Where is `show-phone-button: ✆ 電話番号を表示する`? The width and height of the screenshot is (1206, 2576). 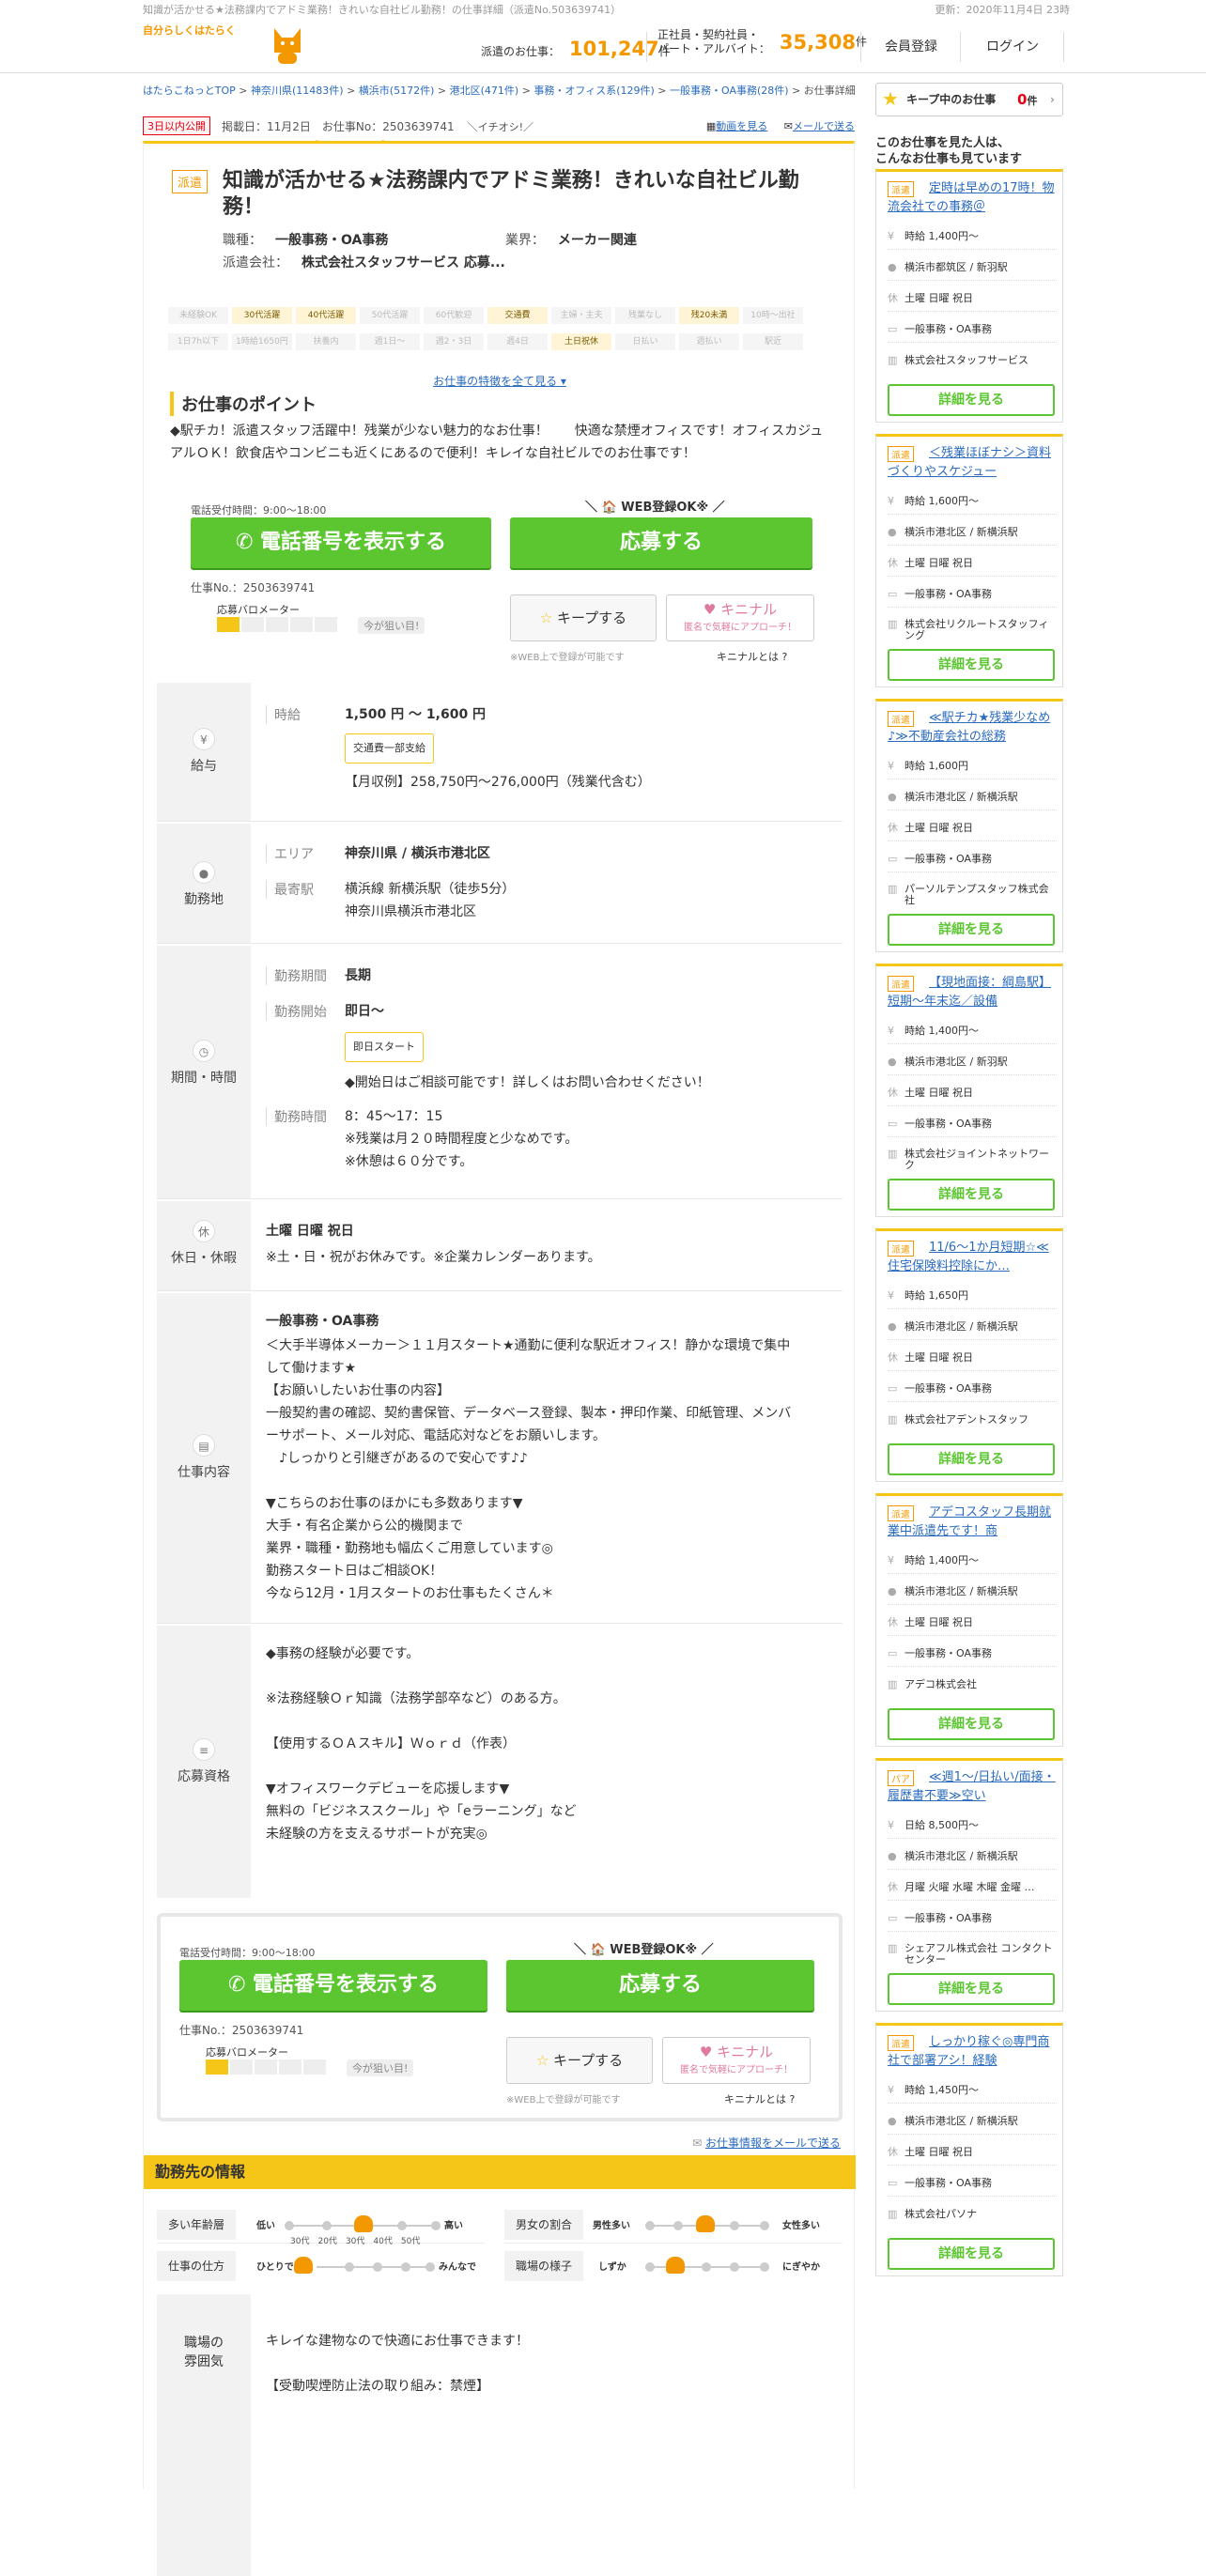
show-phone-button: ✆ 電話番号を表示する is located at coordinates (341, 542).